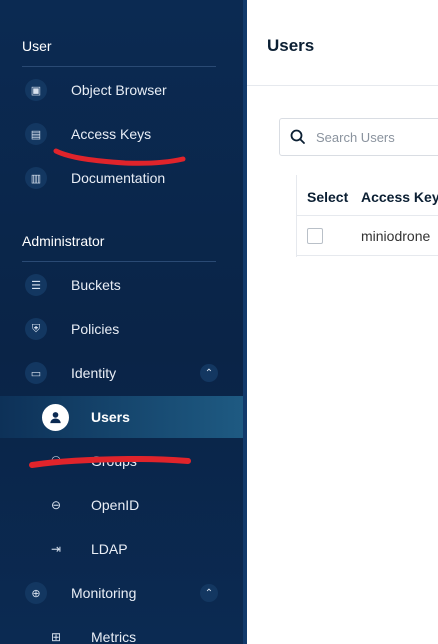  Describe the element at coordinates (109, 549) in the screenshot. I see `sidebar-item-label: LDAP` at that location.